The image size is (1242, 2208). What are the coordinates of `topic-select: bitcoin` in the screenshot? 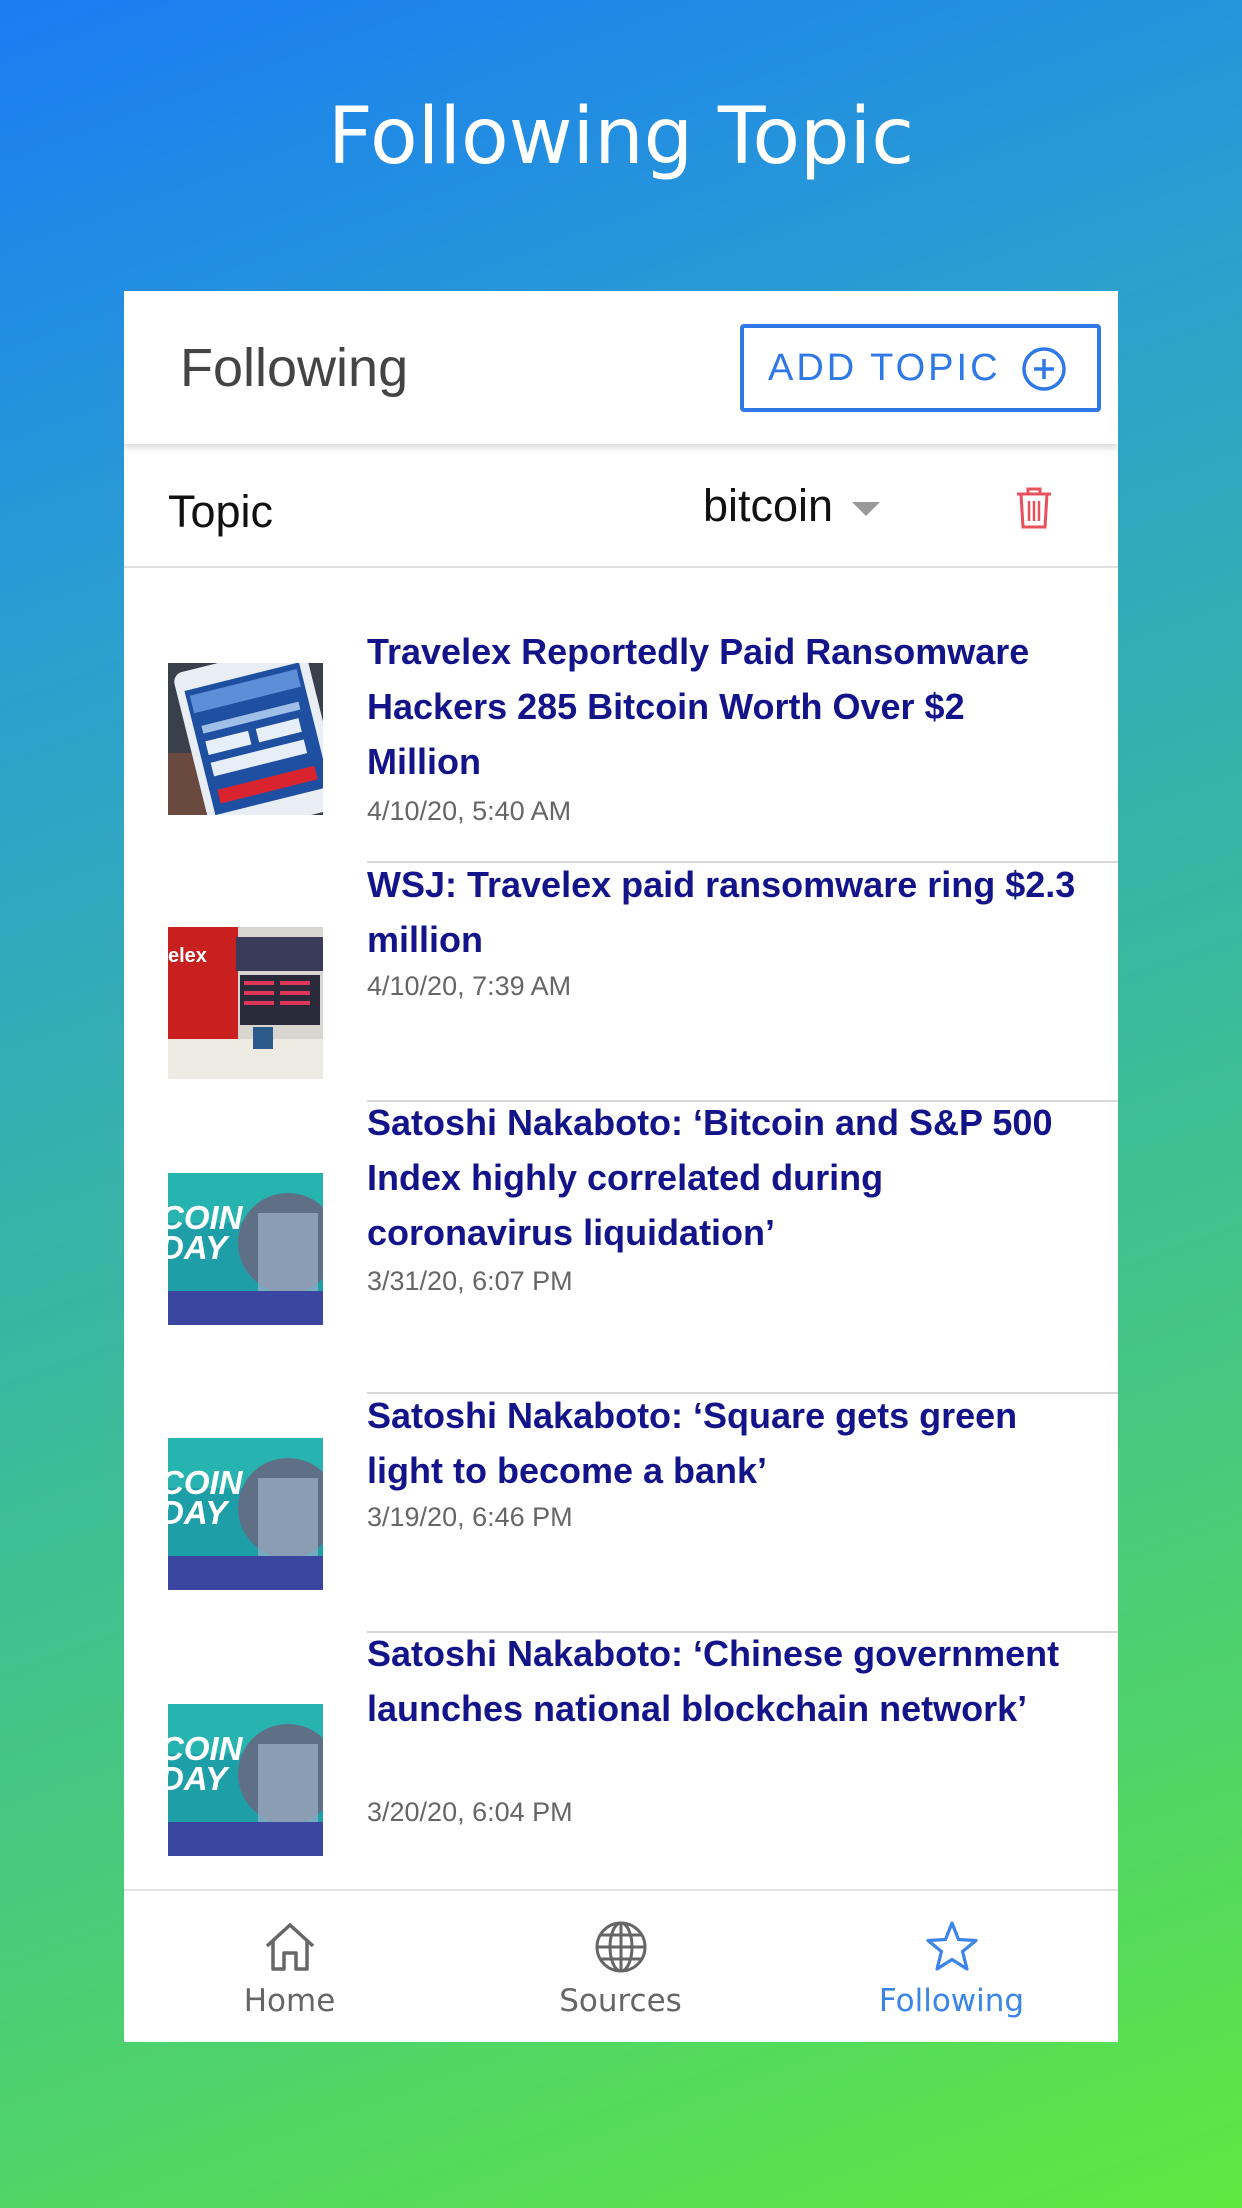 It's located at (768, 506).